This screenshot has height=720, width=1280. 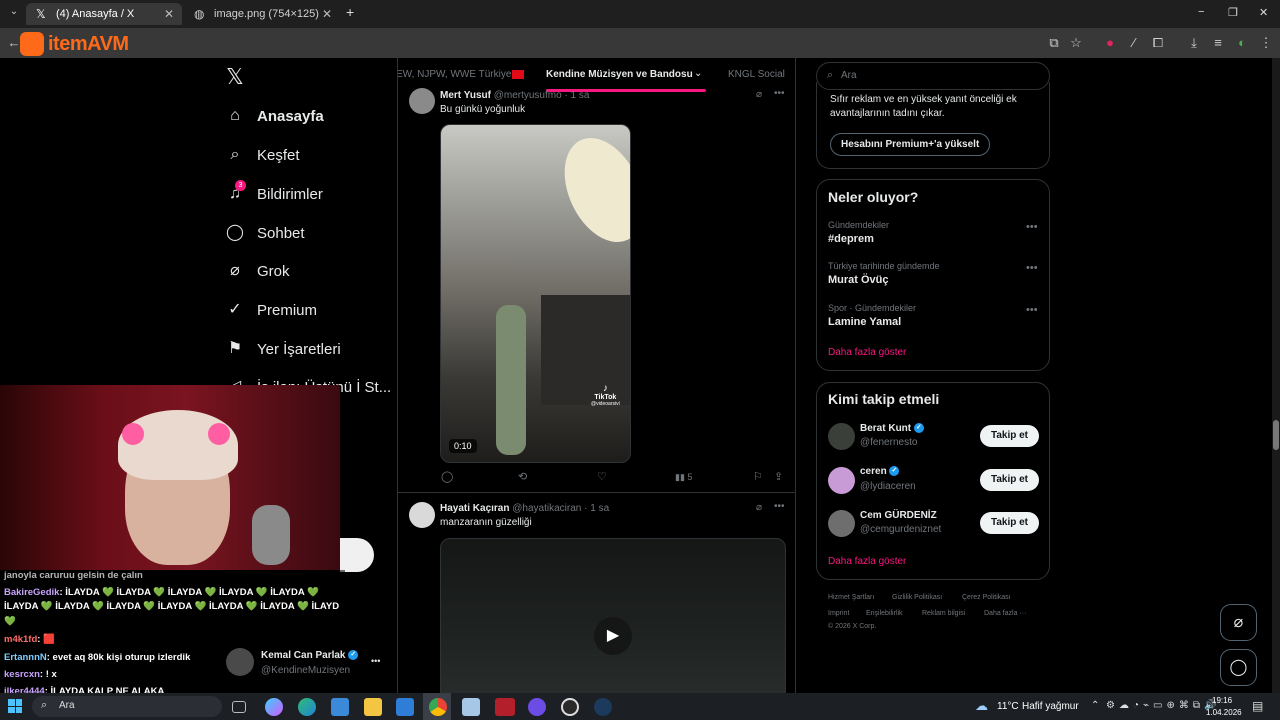 What do you see at coordinates (858, 280) in the screenshot?
I see `trend-item: Murat Övüç` at bounding box center [858, 280].